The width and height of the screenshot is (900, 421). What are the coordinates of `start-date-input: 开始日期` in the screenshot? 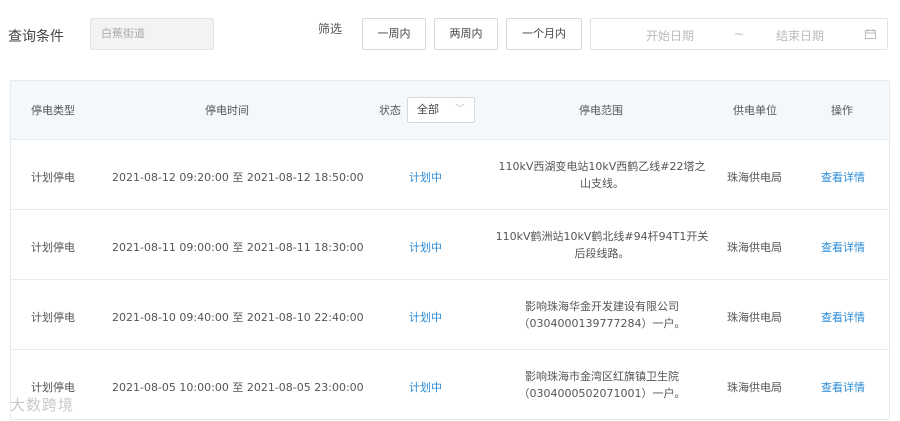 It's located at (670, 35).